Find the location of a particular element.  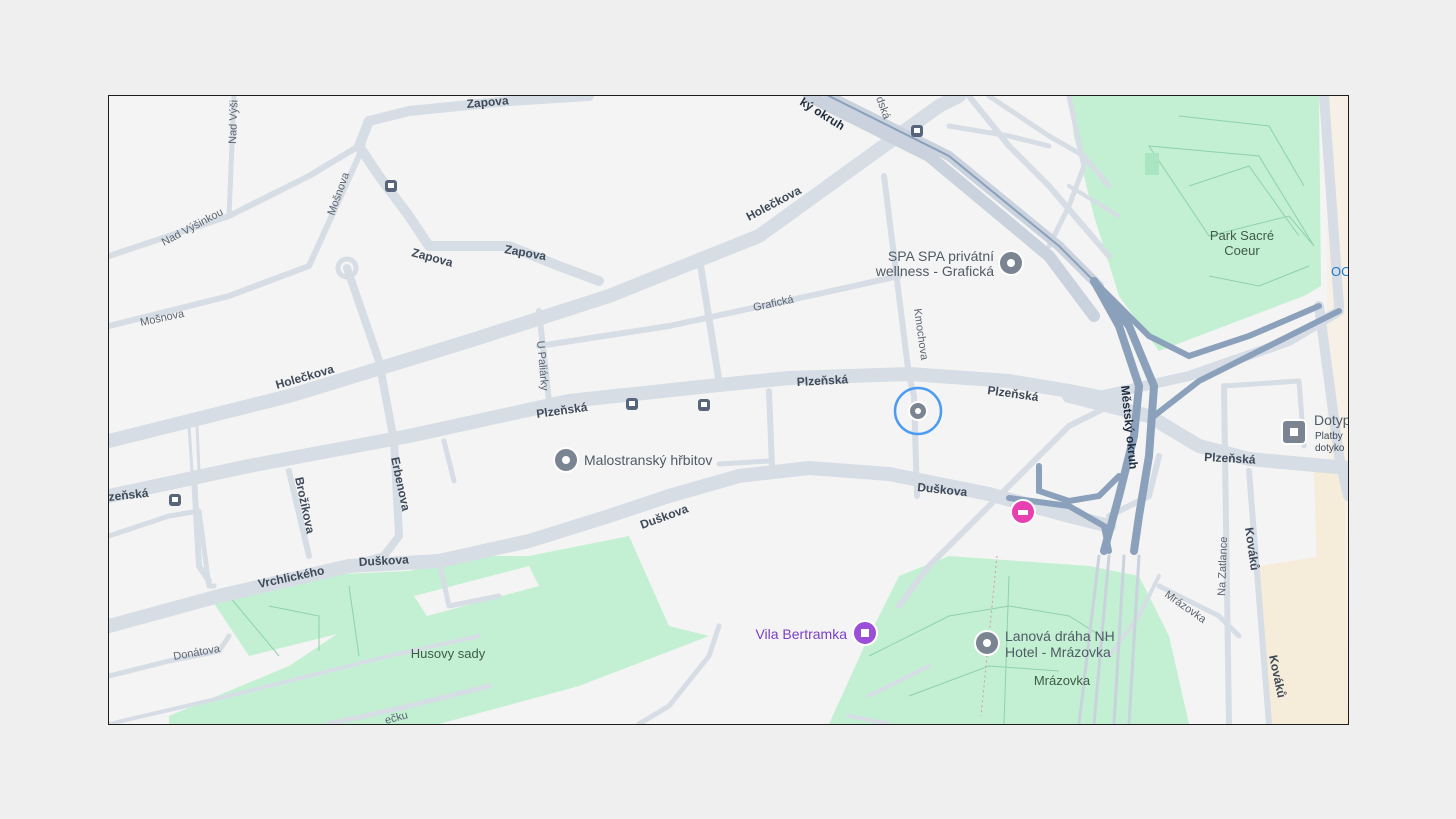

park-label-mrazovka: Mrázovka is located at coordinates (1062, 680).